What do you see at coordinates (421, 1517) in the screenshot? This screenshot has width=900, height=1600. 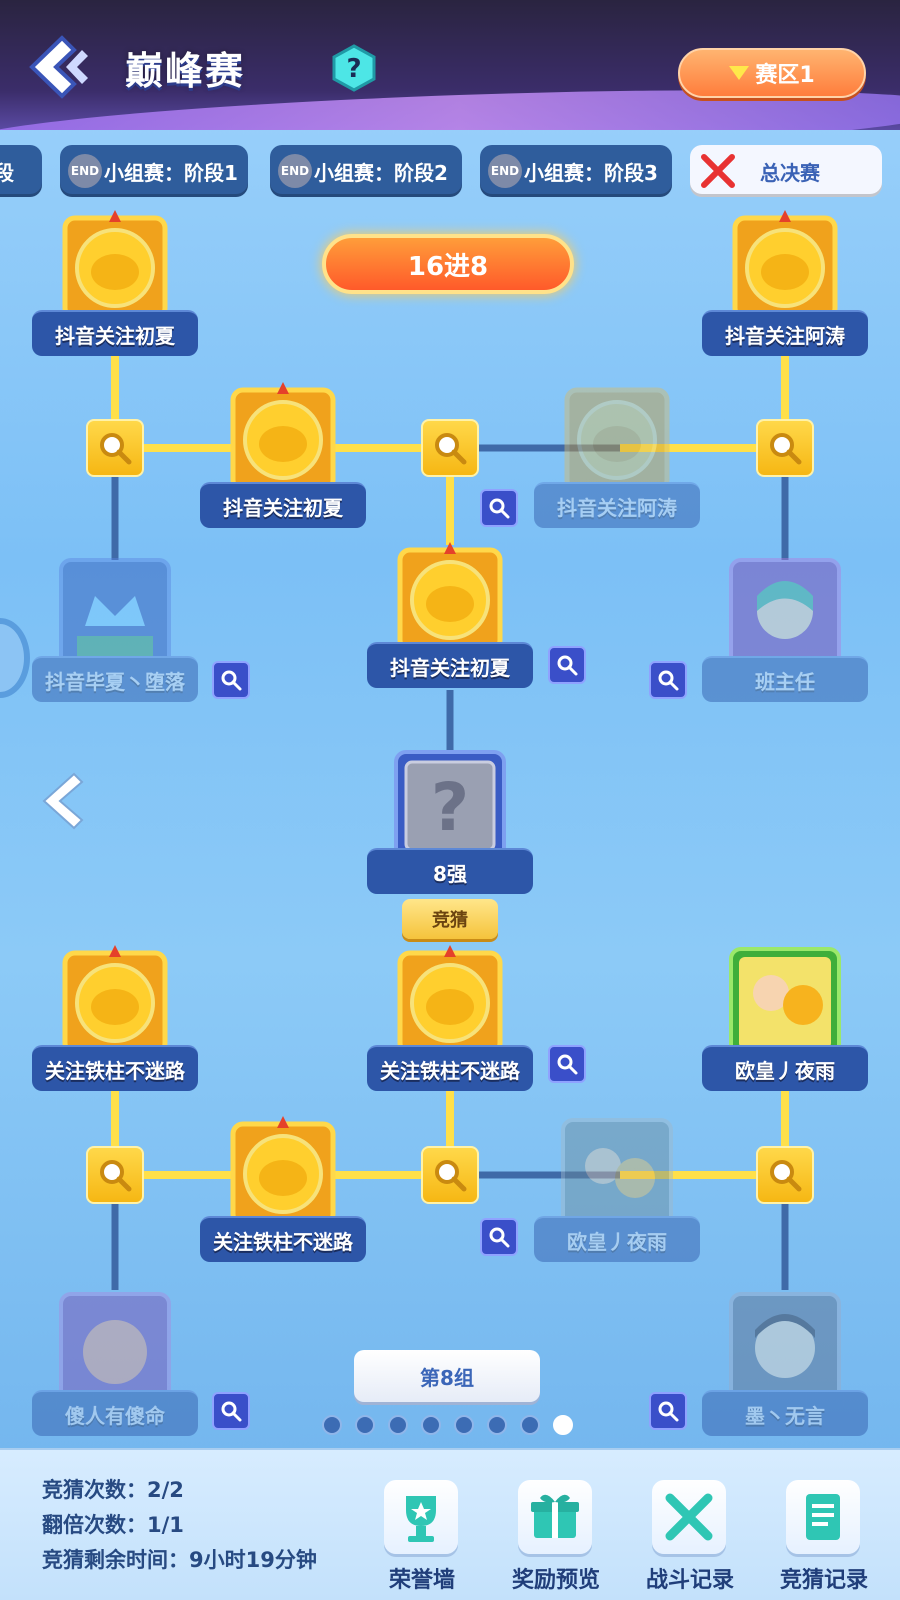 I see `trophy-icon` at bounding box center [421, 1517].